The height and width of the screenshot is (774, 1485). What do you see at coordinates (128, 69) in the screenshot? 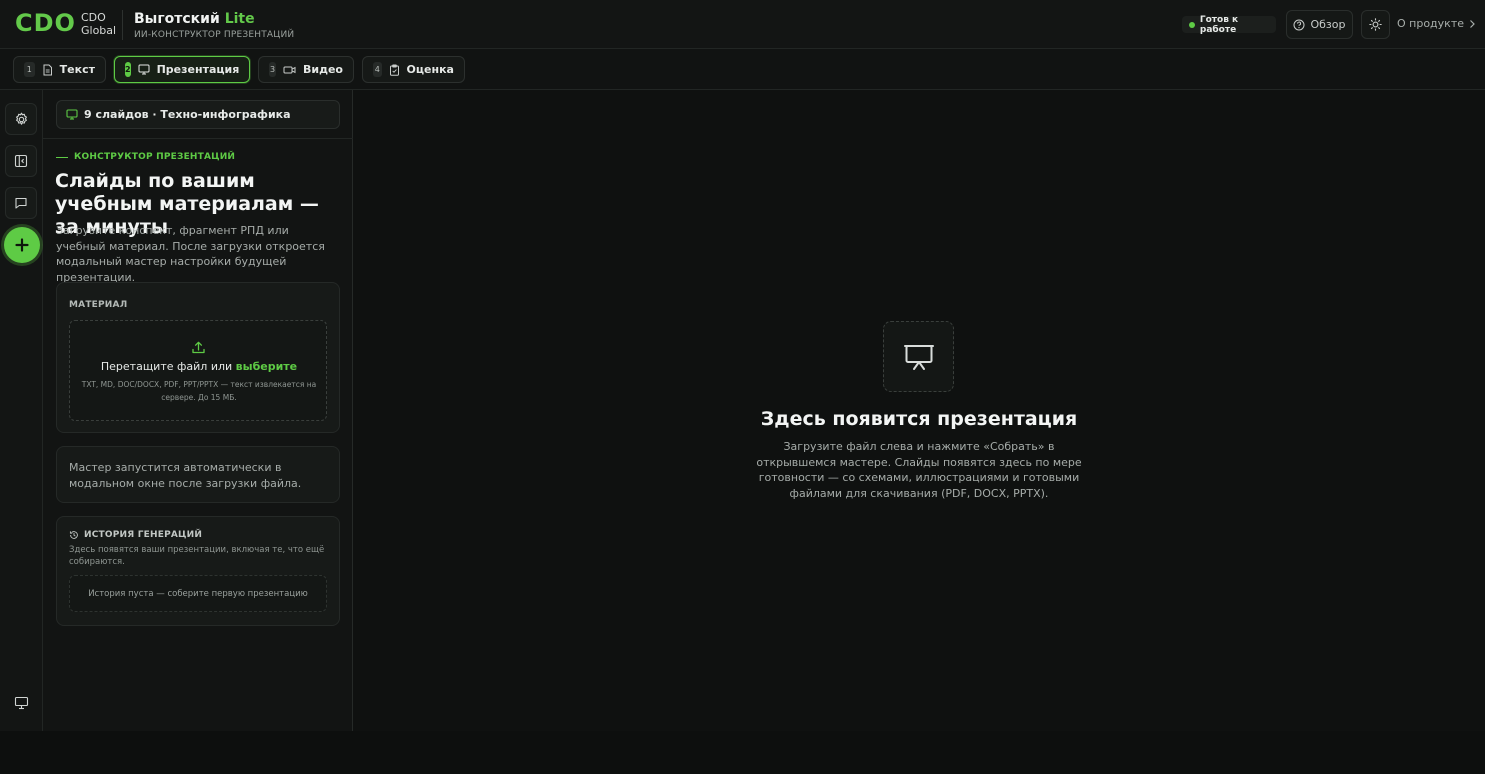
I see `tab-number: 2` at bounding box center [128, 69].